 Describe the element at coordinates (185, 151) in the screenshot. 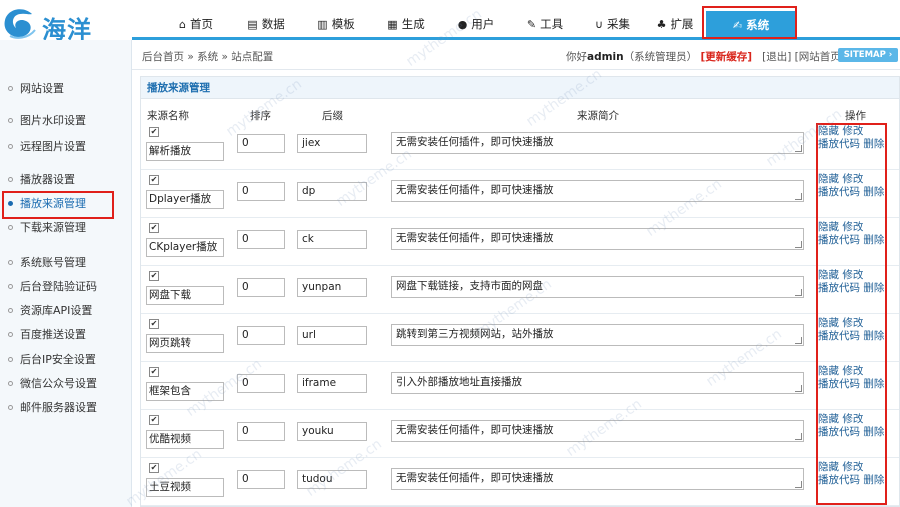

I see `name-field: 解析播放` at that location.